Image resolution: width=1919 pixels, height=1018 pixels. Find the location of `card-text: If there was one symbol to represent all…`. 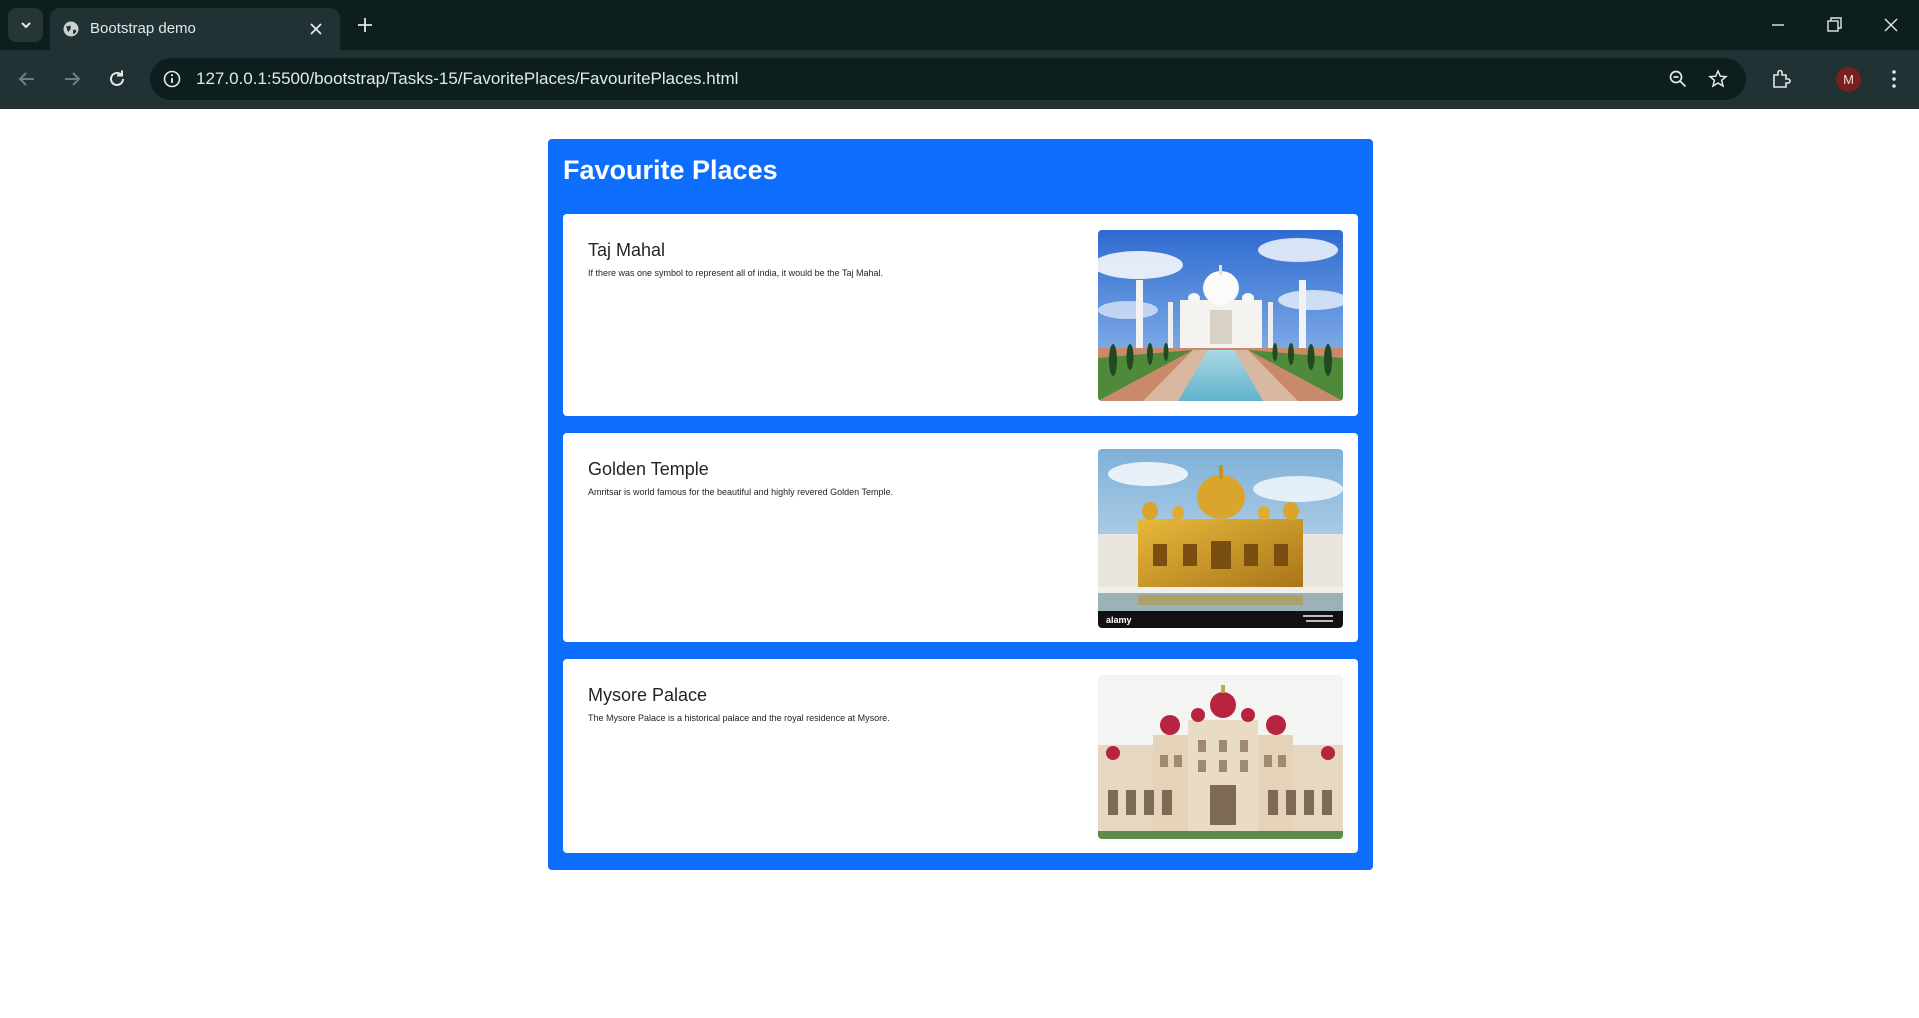

card-text: If there was one symbol to represent all… is located at coordinates (735, 273).